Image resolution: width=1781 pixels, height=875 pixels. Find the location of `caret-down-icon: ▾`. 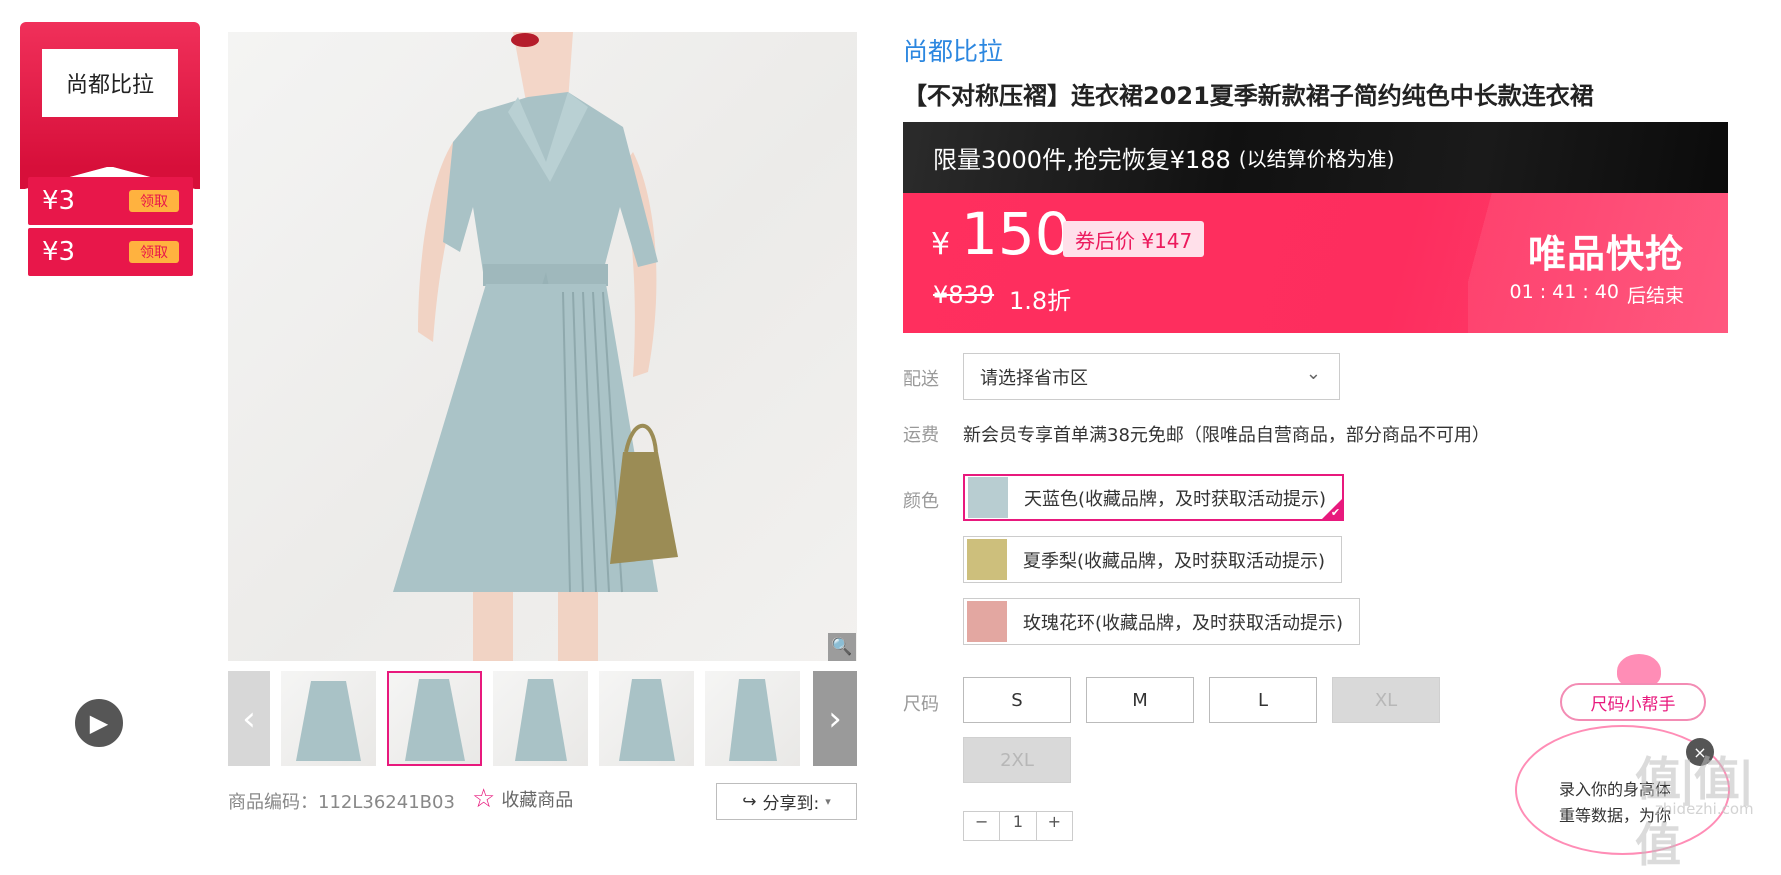

caret-down-icon: ▾ is located at coordinates (828, 801).